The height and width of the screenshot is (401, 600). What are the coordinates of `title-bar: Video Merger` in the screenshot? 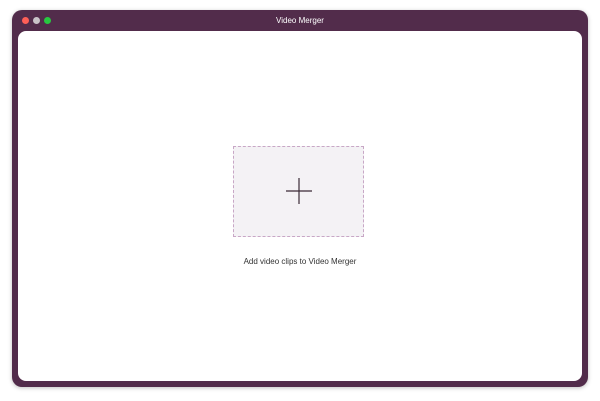 It's located at (300, 20).